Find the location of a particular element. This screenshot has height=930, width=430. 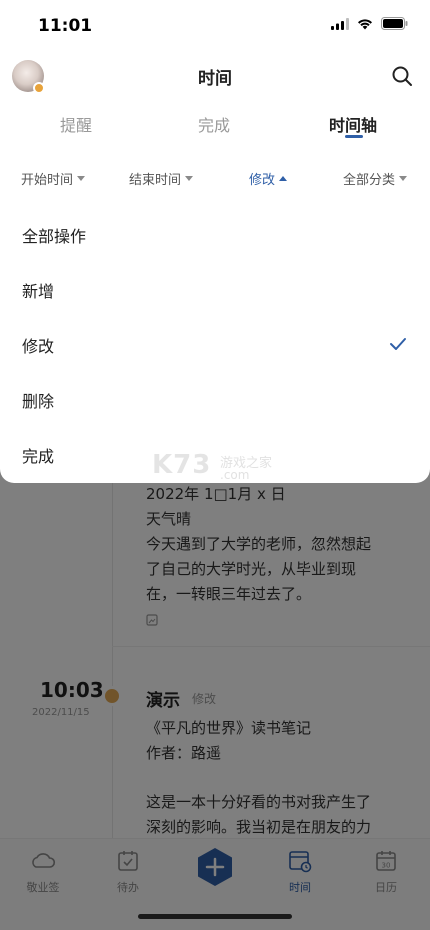

dropdown-option-delete: 删除 is located at coordinates (215, 400).